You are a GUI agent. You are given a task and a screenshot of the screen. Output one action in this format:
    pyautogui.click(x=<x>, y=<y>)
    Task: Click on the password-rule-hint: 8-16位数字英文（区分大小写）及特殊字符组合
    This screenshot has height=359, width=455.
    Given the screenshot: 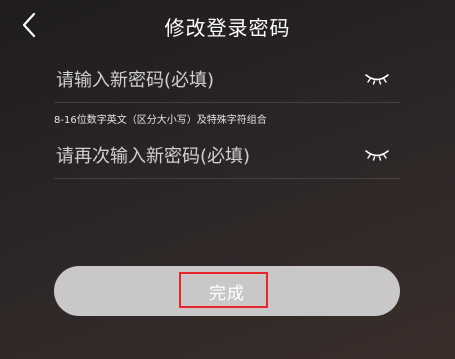 What is the action you would take?
    pyautogui.click(x=160, y=120)
    